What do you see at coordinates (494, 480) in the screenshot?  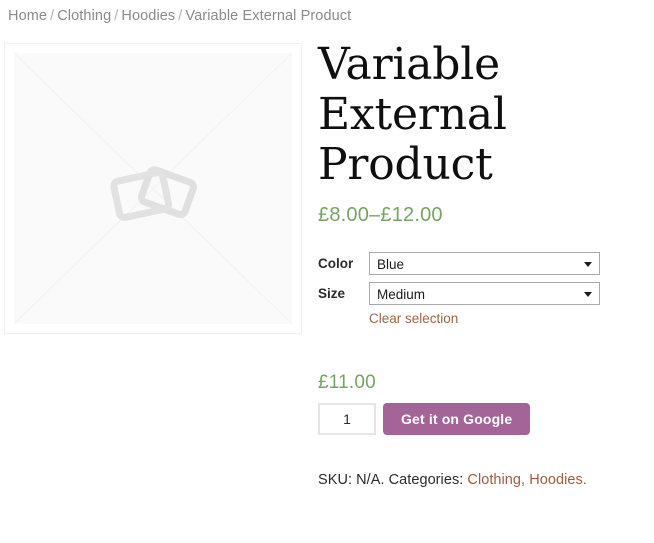 I see `category-link-clothing: Clothing` at bounding box center [494, 480].